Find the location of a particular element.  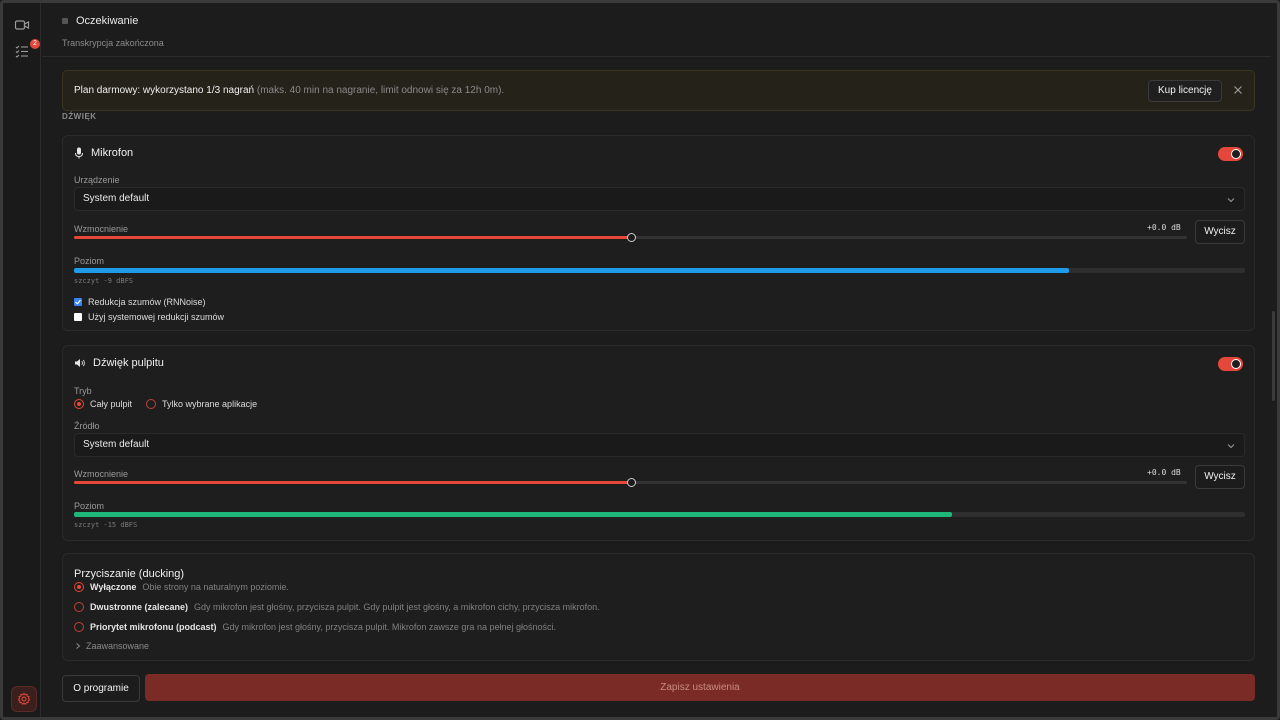

microphone-title: Mikrofon is located at coordinates (112, 153).